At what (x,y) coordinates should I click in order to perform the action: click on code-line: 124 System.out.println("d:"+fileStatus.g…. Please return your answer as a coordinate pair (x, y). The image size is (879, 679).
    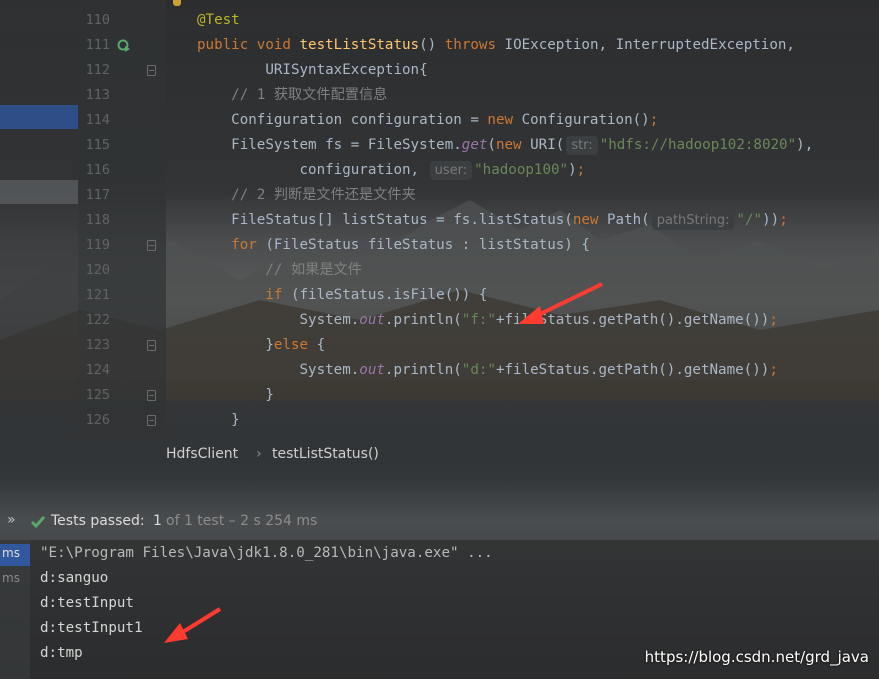
    Looking at the image, I should click on (439, 370).